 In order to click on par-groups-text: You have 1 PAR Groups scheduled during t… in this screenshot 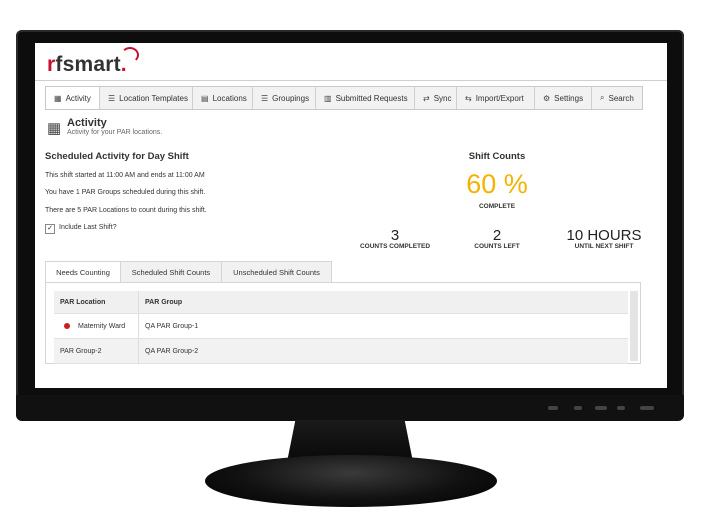, I will do `click(125, 192)`.